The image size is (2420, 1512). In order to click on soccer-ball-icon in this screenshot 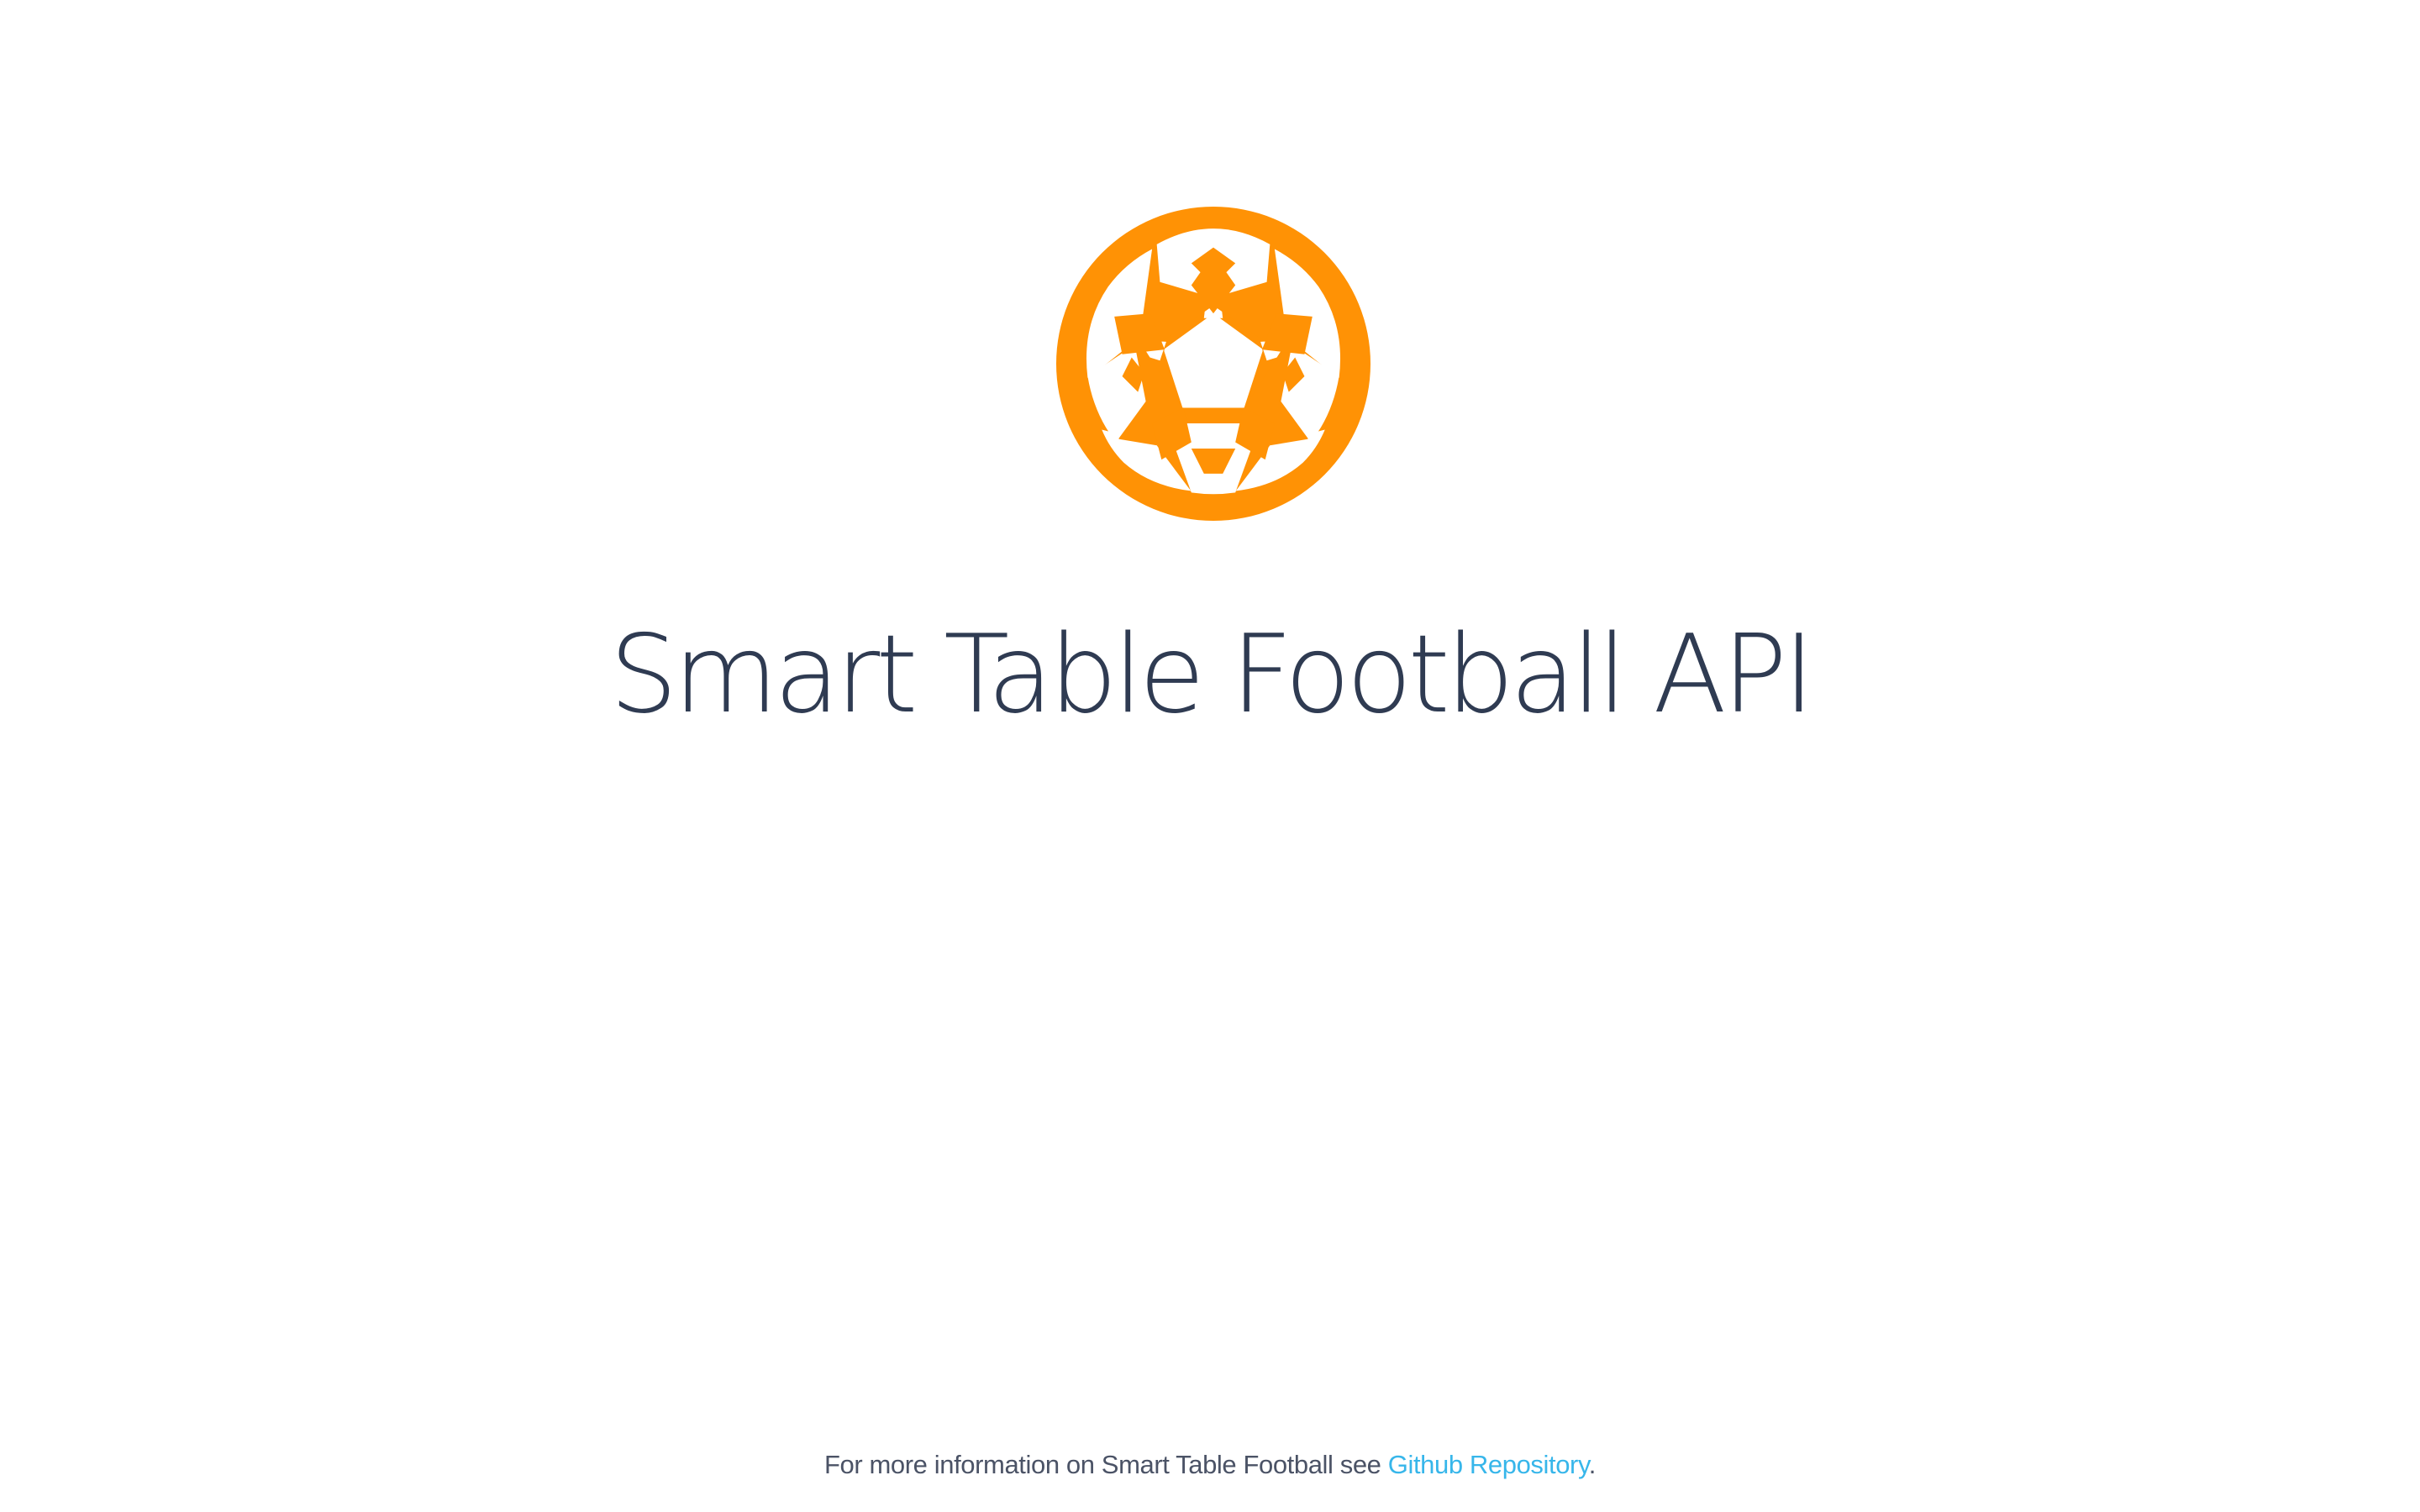, I will do `click(1213, 364)`.